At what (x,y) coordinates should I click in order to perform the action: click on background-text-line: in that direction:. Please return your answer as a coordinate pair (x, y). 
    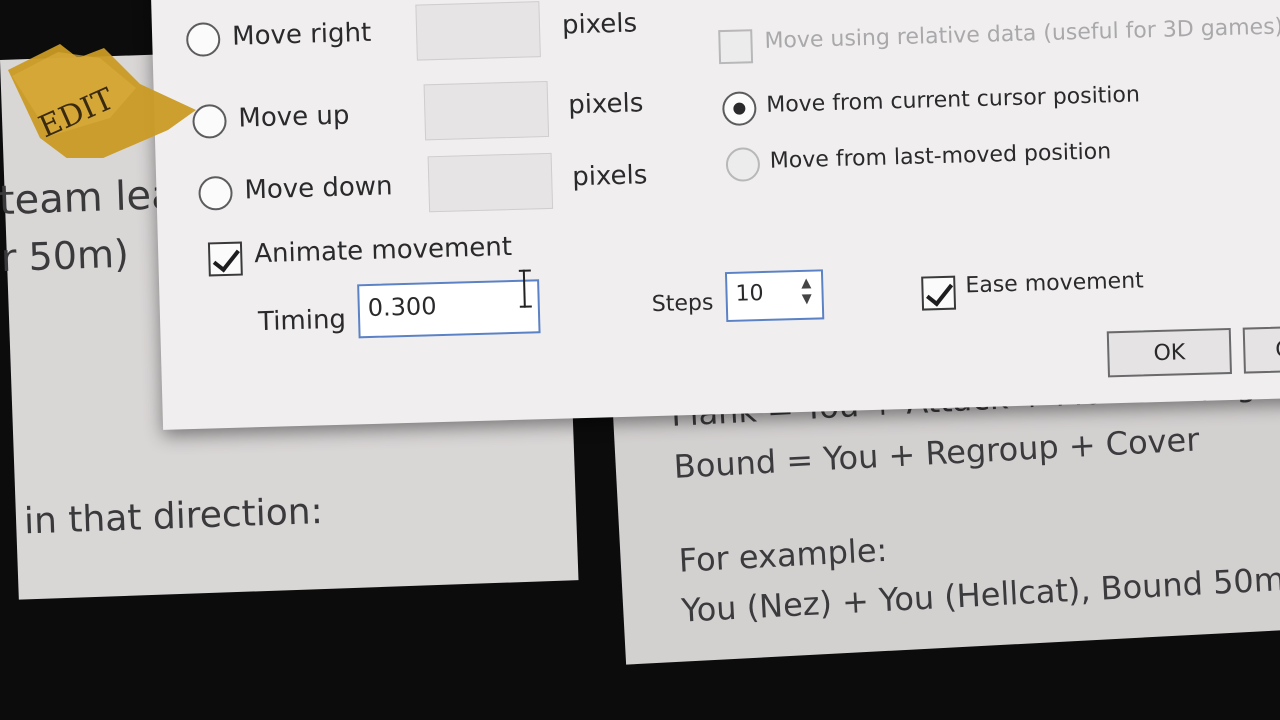
    Looking at the image, I should click on (173, 517).